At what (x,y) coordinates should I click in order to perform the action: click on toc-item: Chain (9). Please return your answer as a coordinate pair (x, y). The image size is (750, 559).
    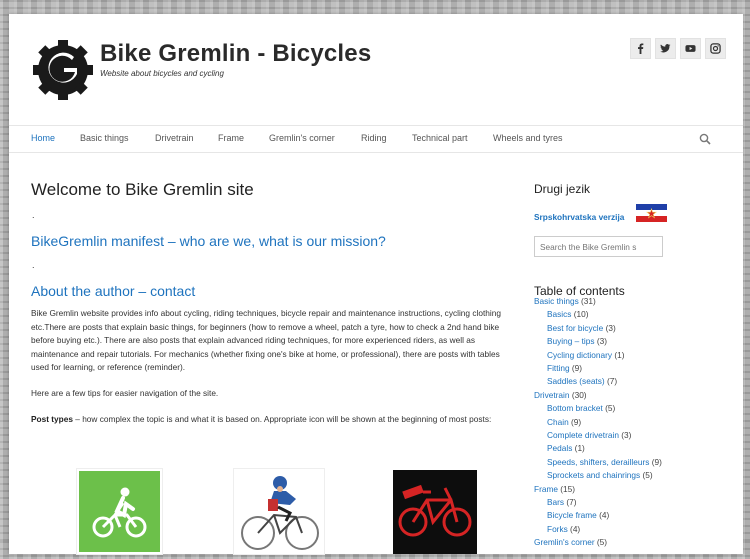
    Looking at the image, I should click on (564, 422).